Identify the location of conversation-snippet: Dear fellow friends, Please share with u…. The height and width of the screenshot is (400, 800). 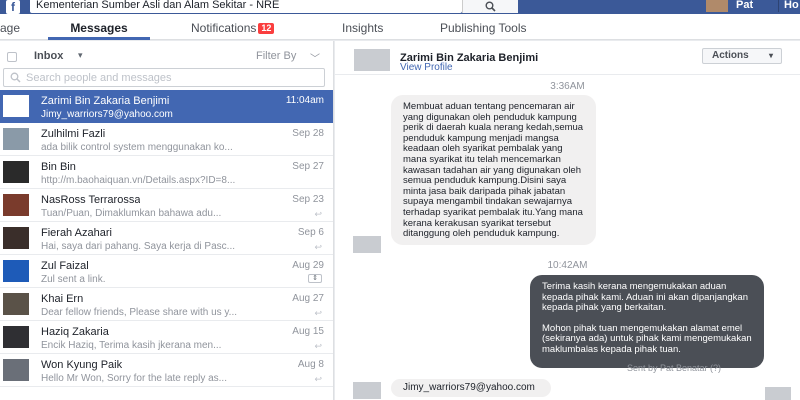
(139, 312).